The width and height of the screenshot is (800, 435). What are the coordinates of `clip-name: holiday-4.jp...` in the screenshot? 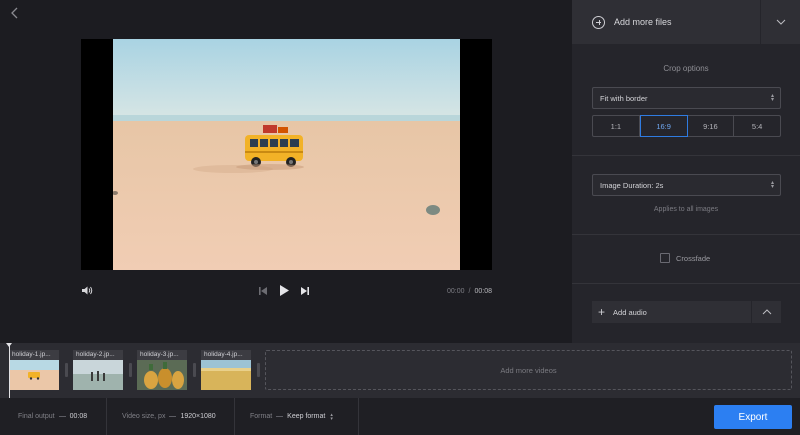 It's located at (226, 355).